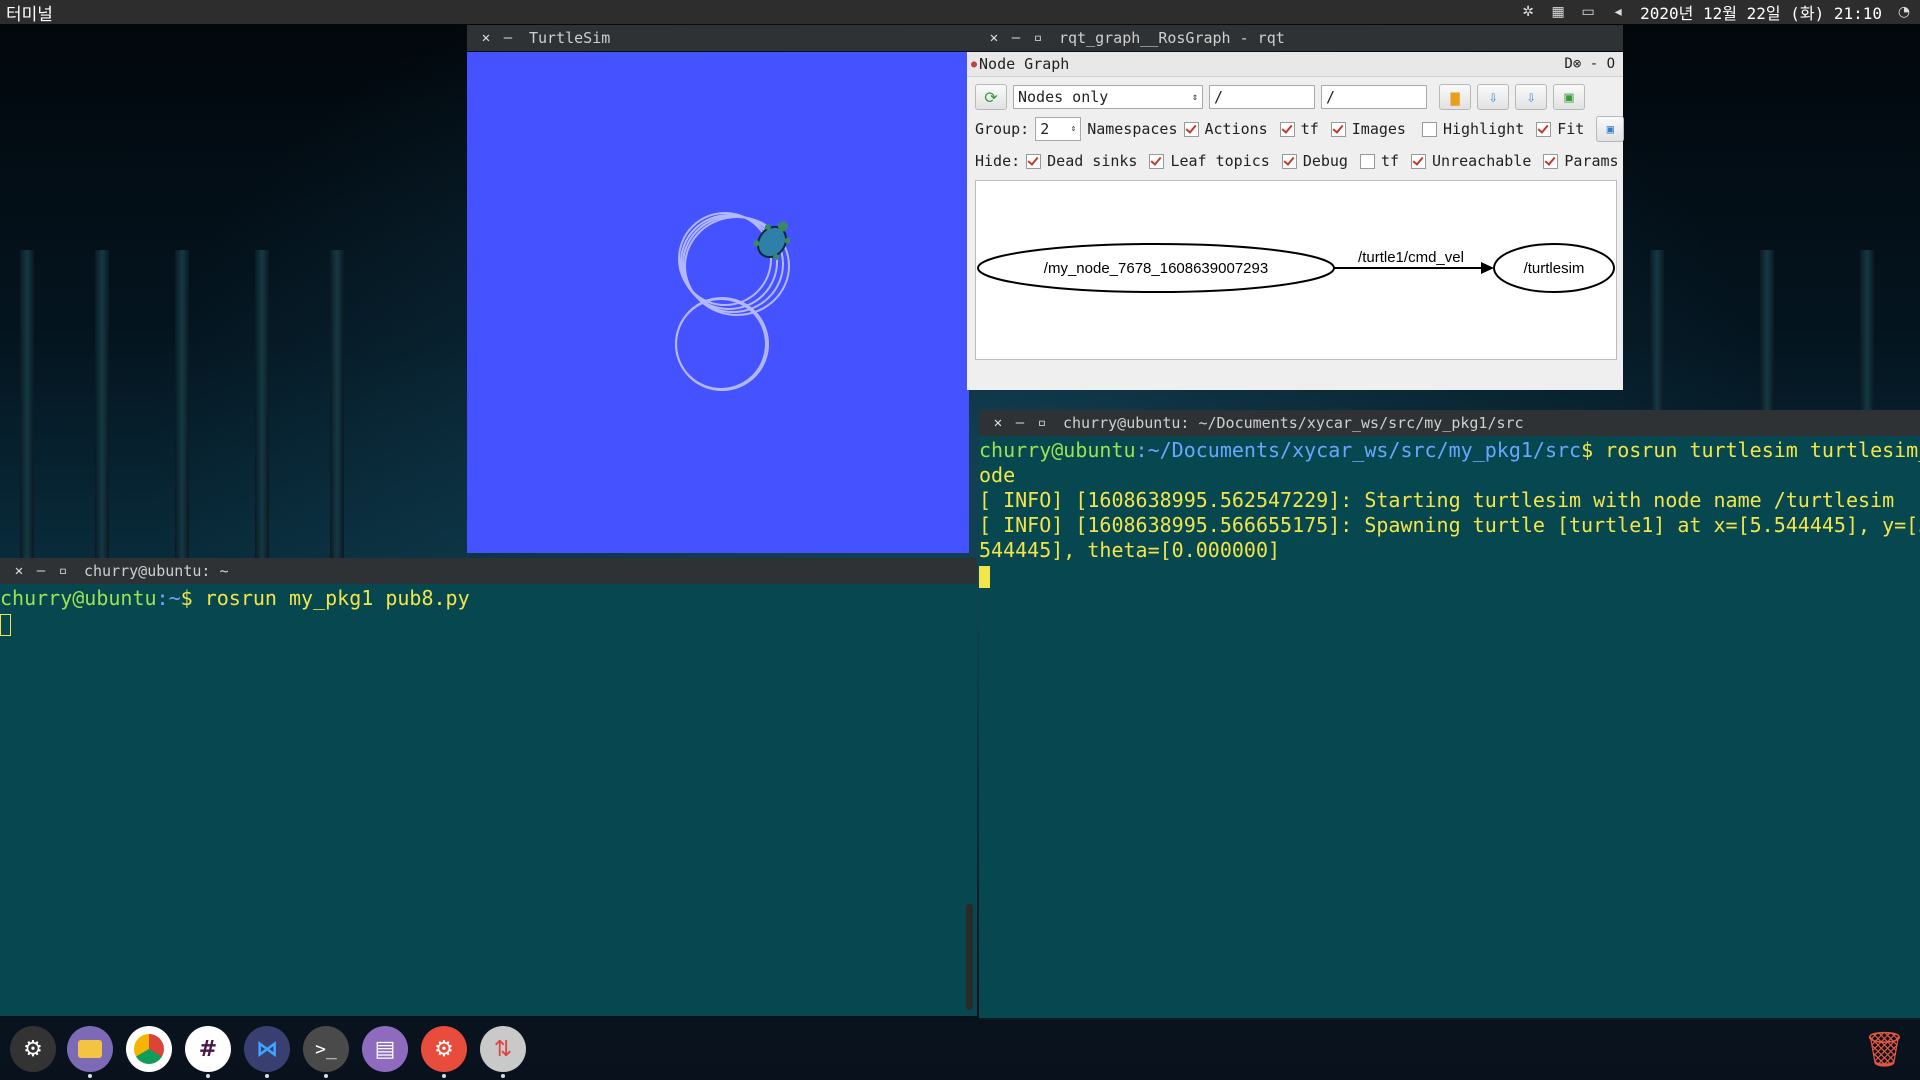  Describe the element at coordinates (1571, 129) in the screenshot. I see `fit-label: Fit` at that location.